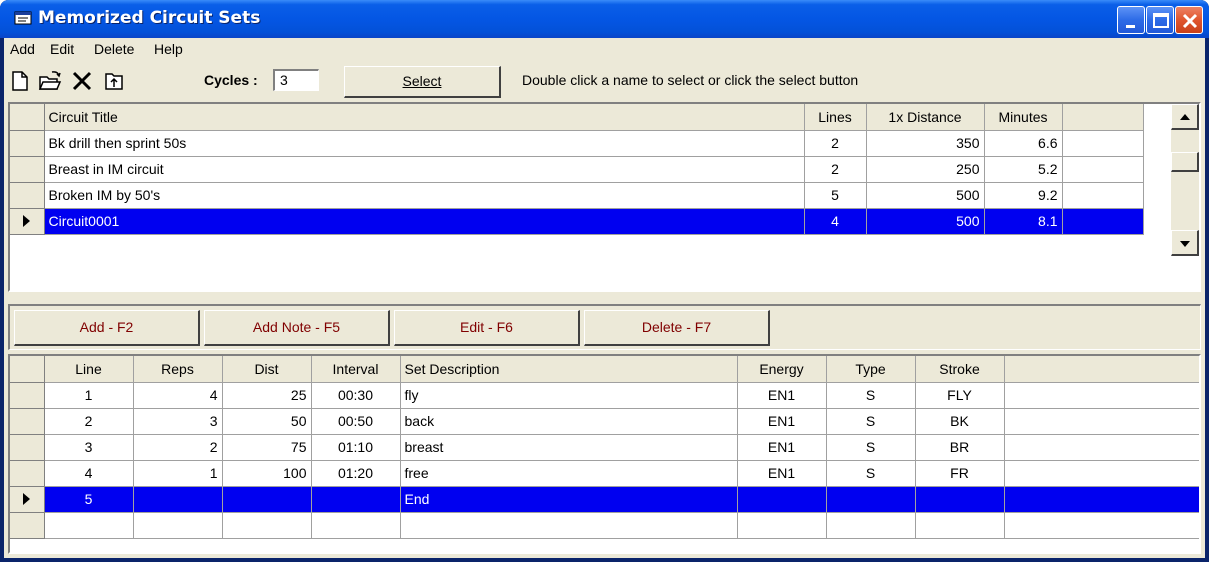  What do you see at coordinates (1185, 180) in the screenshot?
I see `vertical-scrollbar` at bounding box center [1185, 180].